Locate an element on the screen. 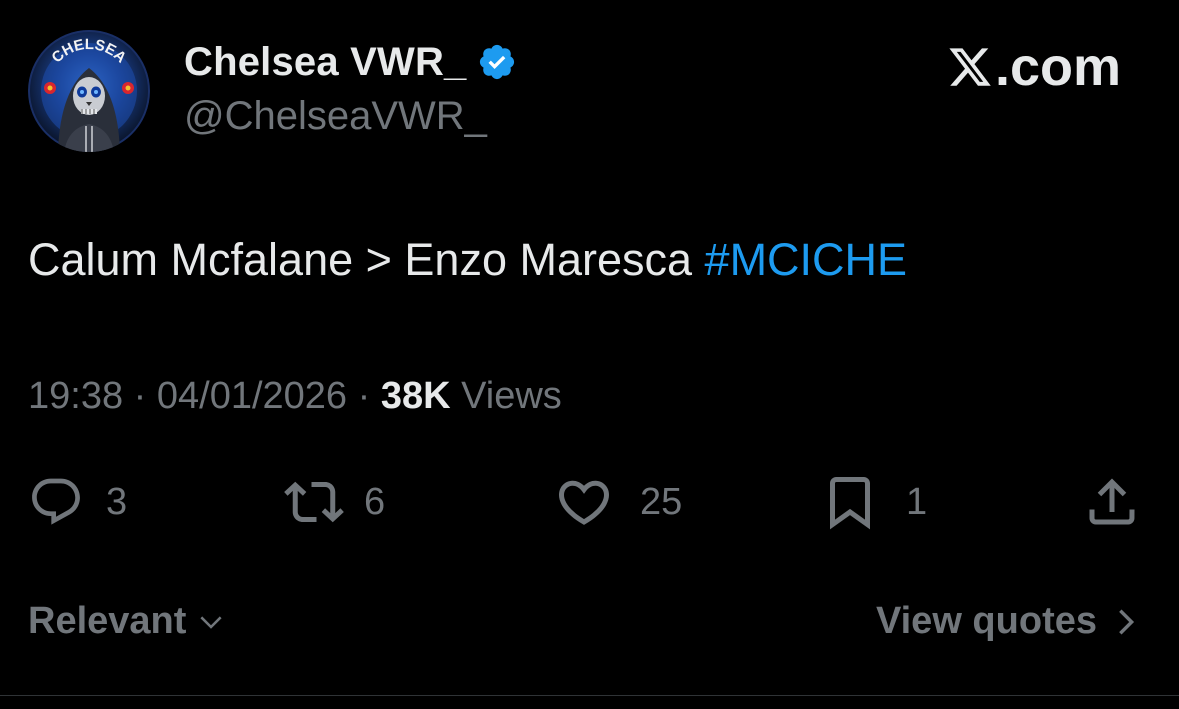 The height and width of the screenshot is (709, 1179). avatar: CHELSEA is located at coordinates (89, 91).